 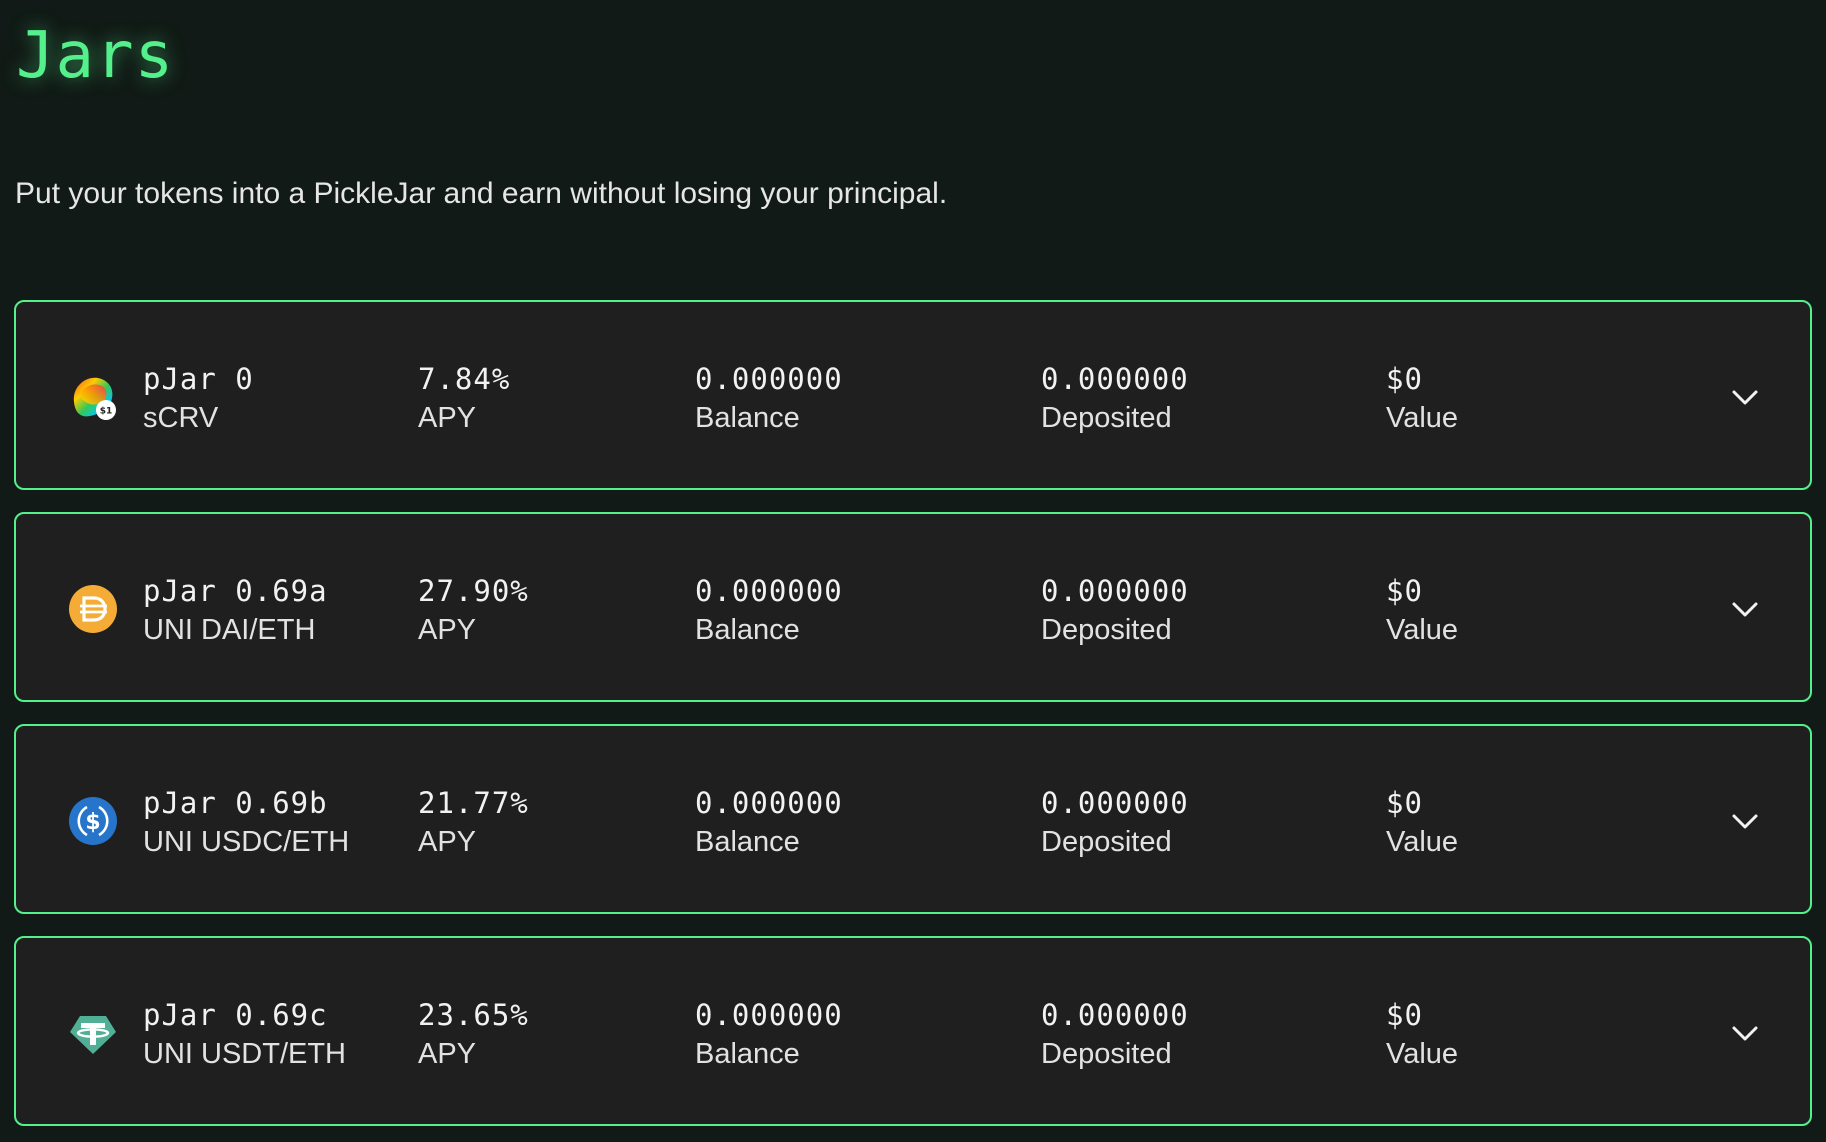 I want to click on svg-text: $1, so click(x=106, y=412).